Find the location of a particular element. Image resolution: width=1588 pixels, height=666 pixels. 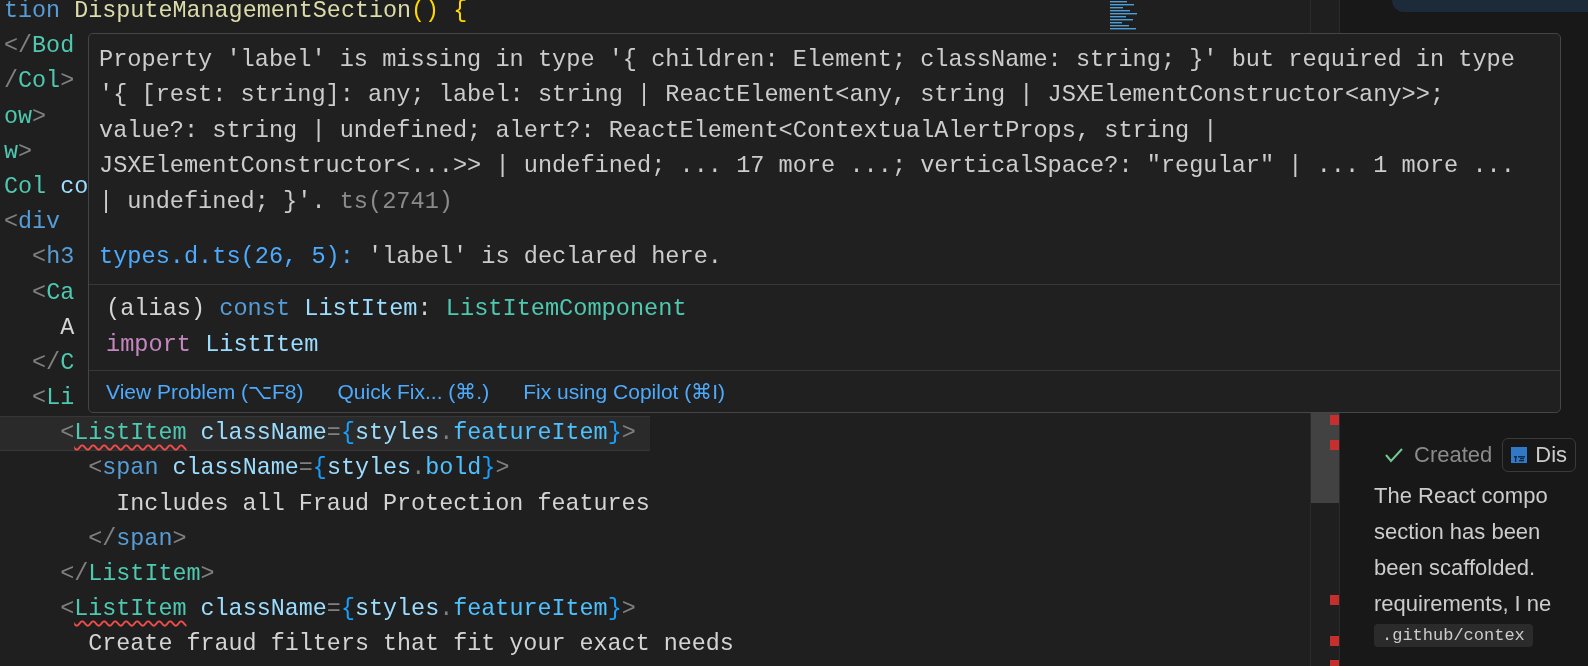

code-line: <span className={styles.bold}> is located at coordinates (298, 469).